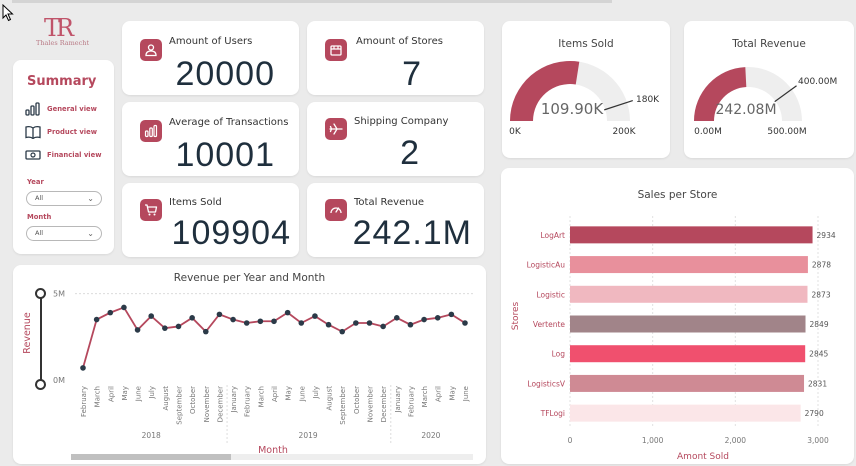  I want to click on x-tick-label: September, so click(343, 405).